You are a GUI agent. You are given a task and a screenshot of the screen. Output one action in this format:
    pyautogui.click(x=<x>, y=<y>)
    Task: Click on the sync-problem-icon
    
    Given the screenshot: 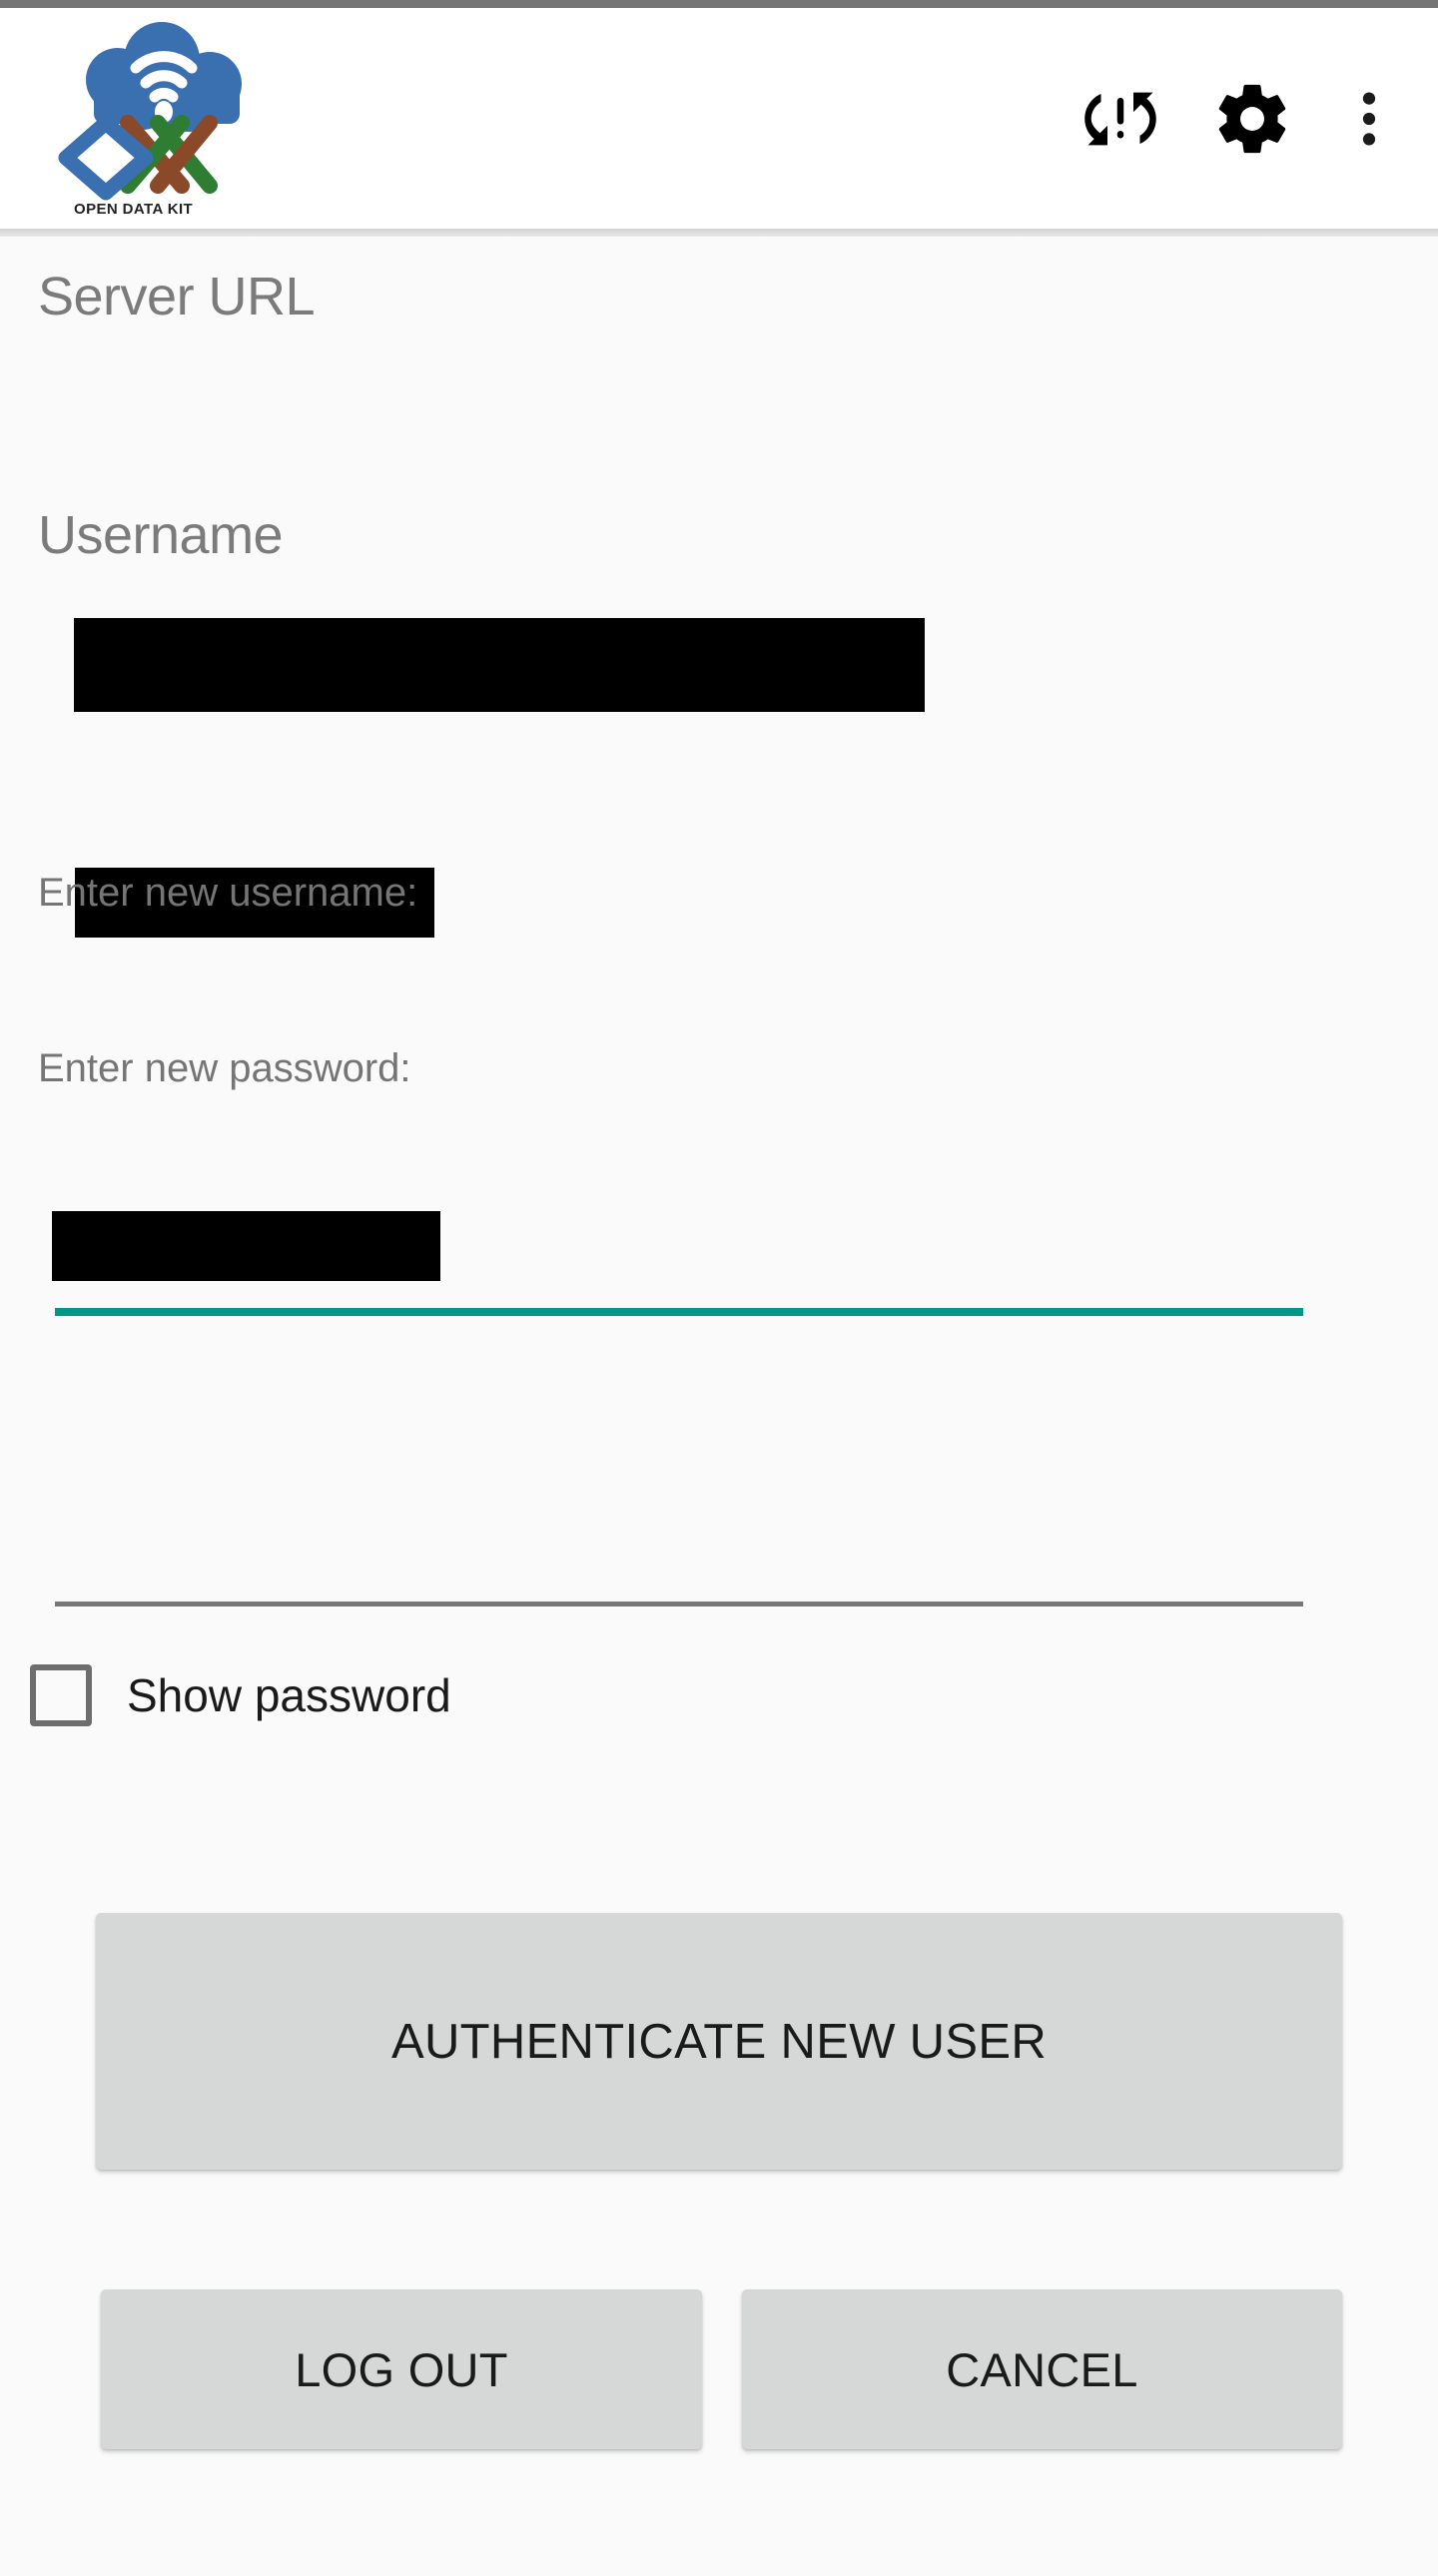 What is the action you would take?
    pyautogui.click(x=1120, y=119)
    